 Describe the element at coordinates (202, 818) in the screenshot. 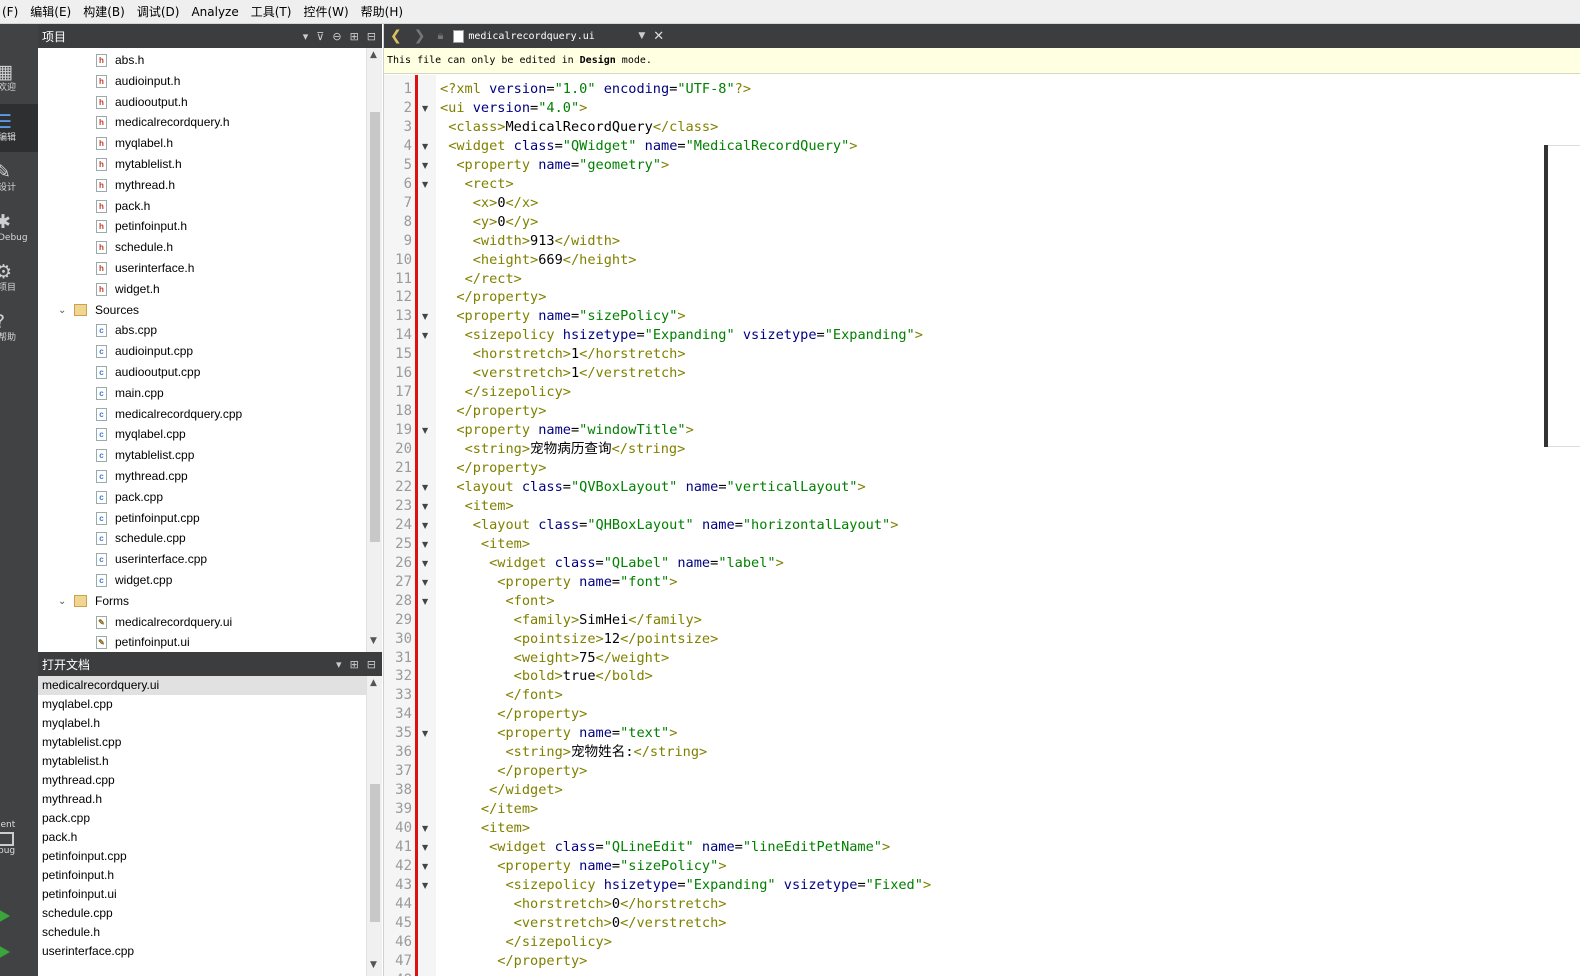

I see `open-document-item: pack.cpp` at that location.